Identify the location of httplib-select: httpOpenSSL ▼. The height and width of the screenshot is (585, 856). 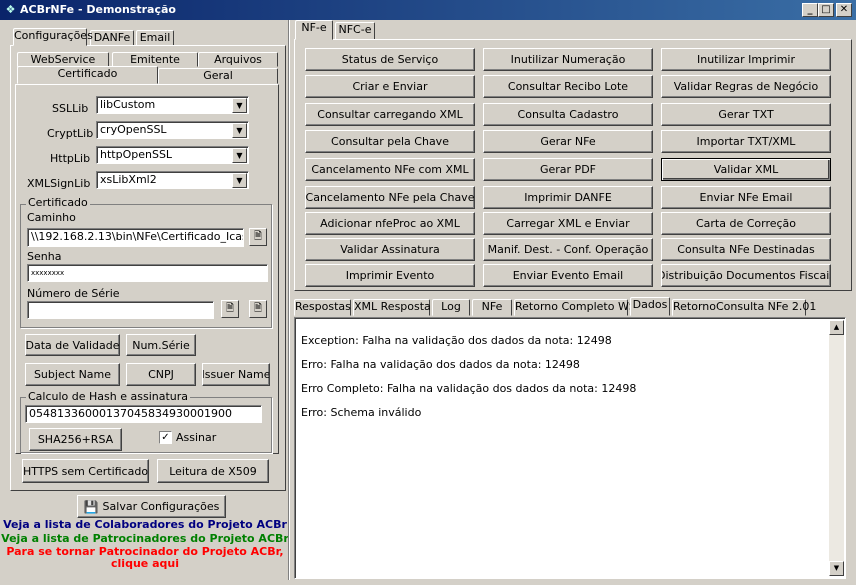
(172, 155).